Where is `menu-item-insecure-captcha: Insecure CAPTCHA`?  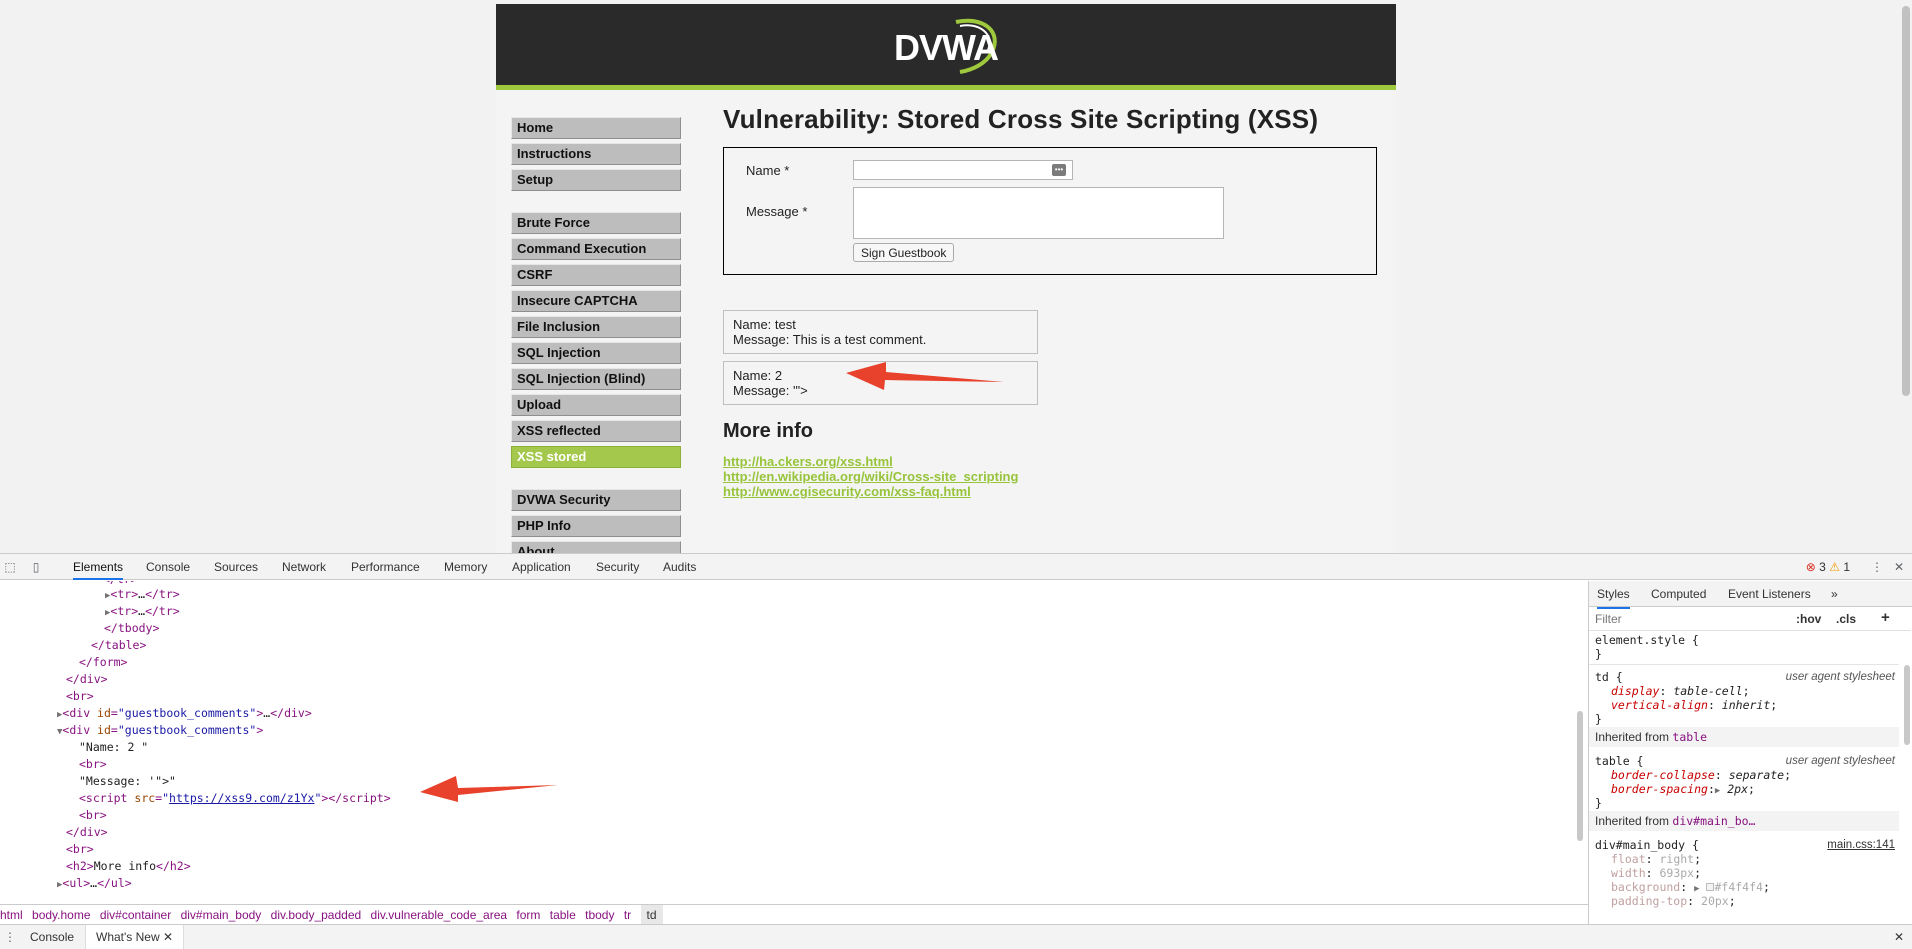
menu-item-insecure-captcha: Insecure CAPTCHA is located at coordinates (596, 301).